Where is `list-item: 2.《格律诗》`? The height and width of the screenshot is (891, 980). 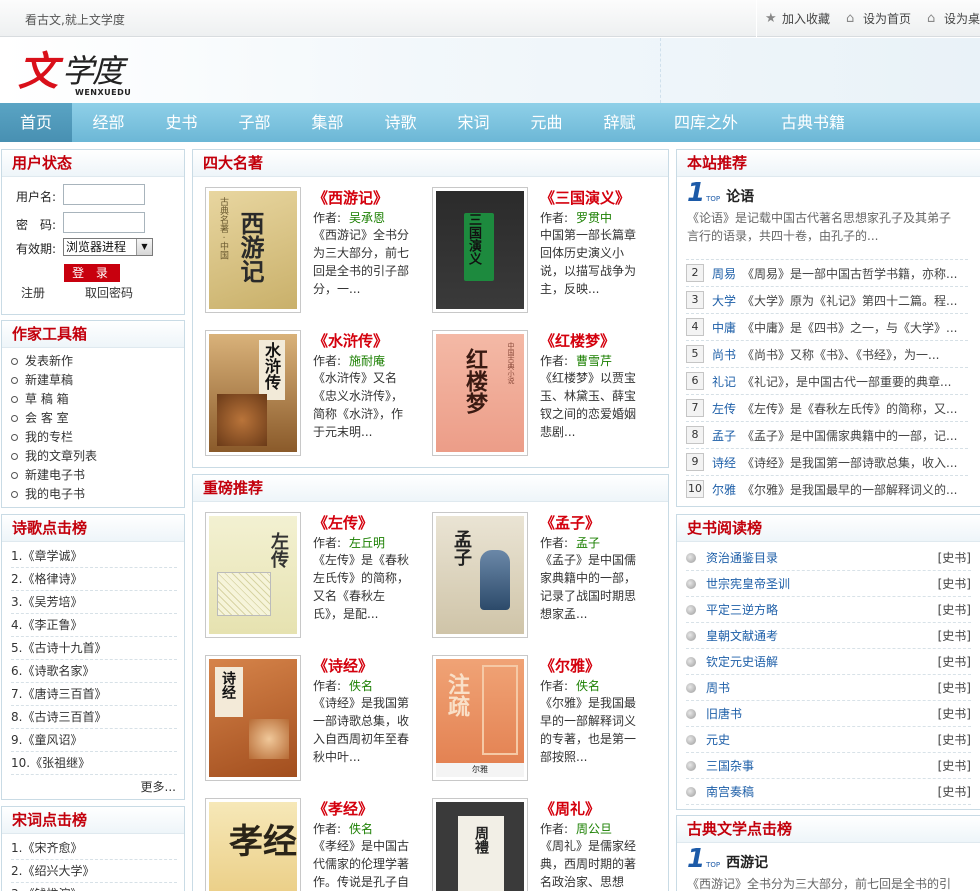 list-item: 2.《格律诗》 is located at coordinates (94, 579).